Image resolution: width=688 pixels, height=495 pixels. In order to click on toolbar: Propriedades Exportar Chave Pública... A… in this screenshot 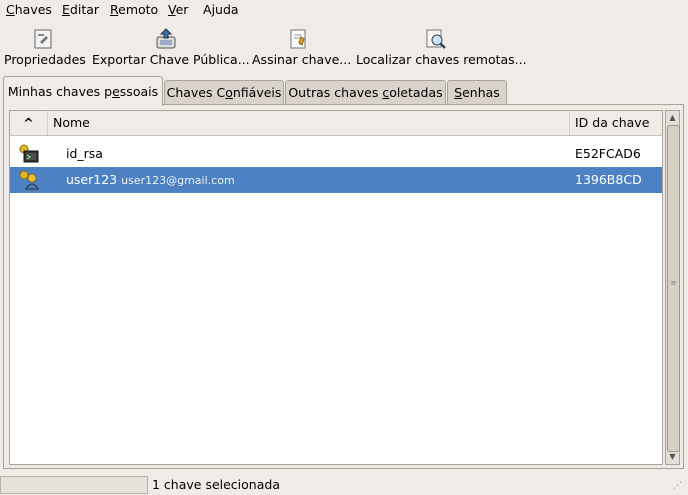, I will do `click(344, 47)`.